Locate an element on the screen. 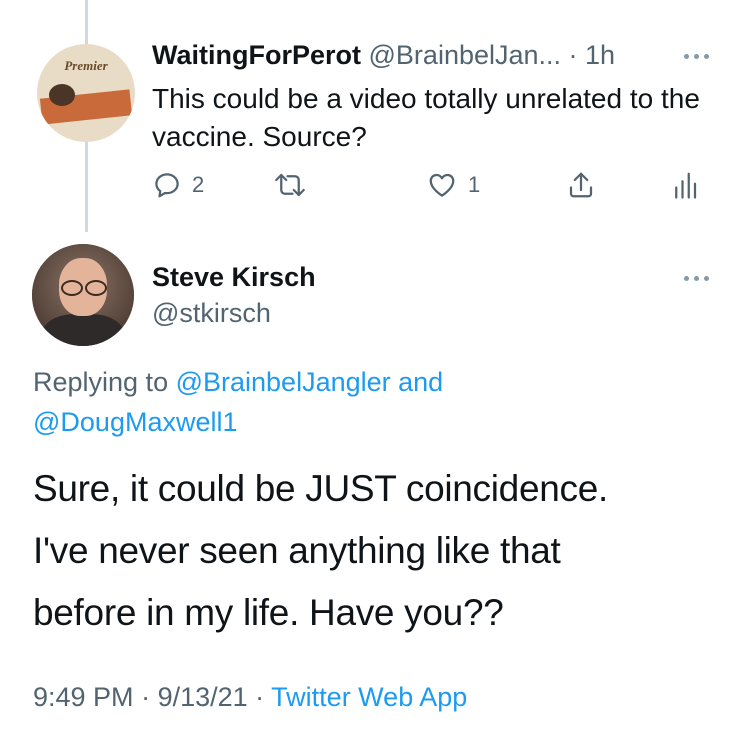  avatar-logo-text: Premier is located at coordinates (86, 65).